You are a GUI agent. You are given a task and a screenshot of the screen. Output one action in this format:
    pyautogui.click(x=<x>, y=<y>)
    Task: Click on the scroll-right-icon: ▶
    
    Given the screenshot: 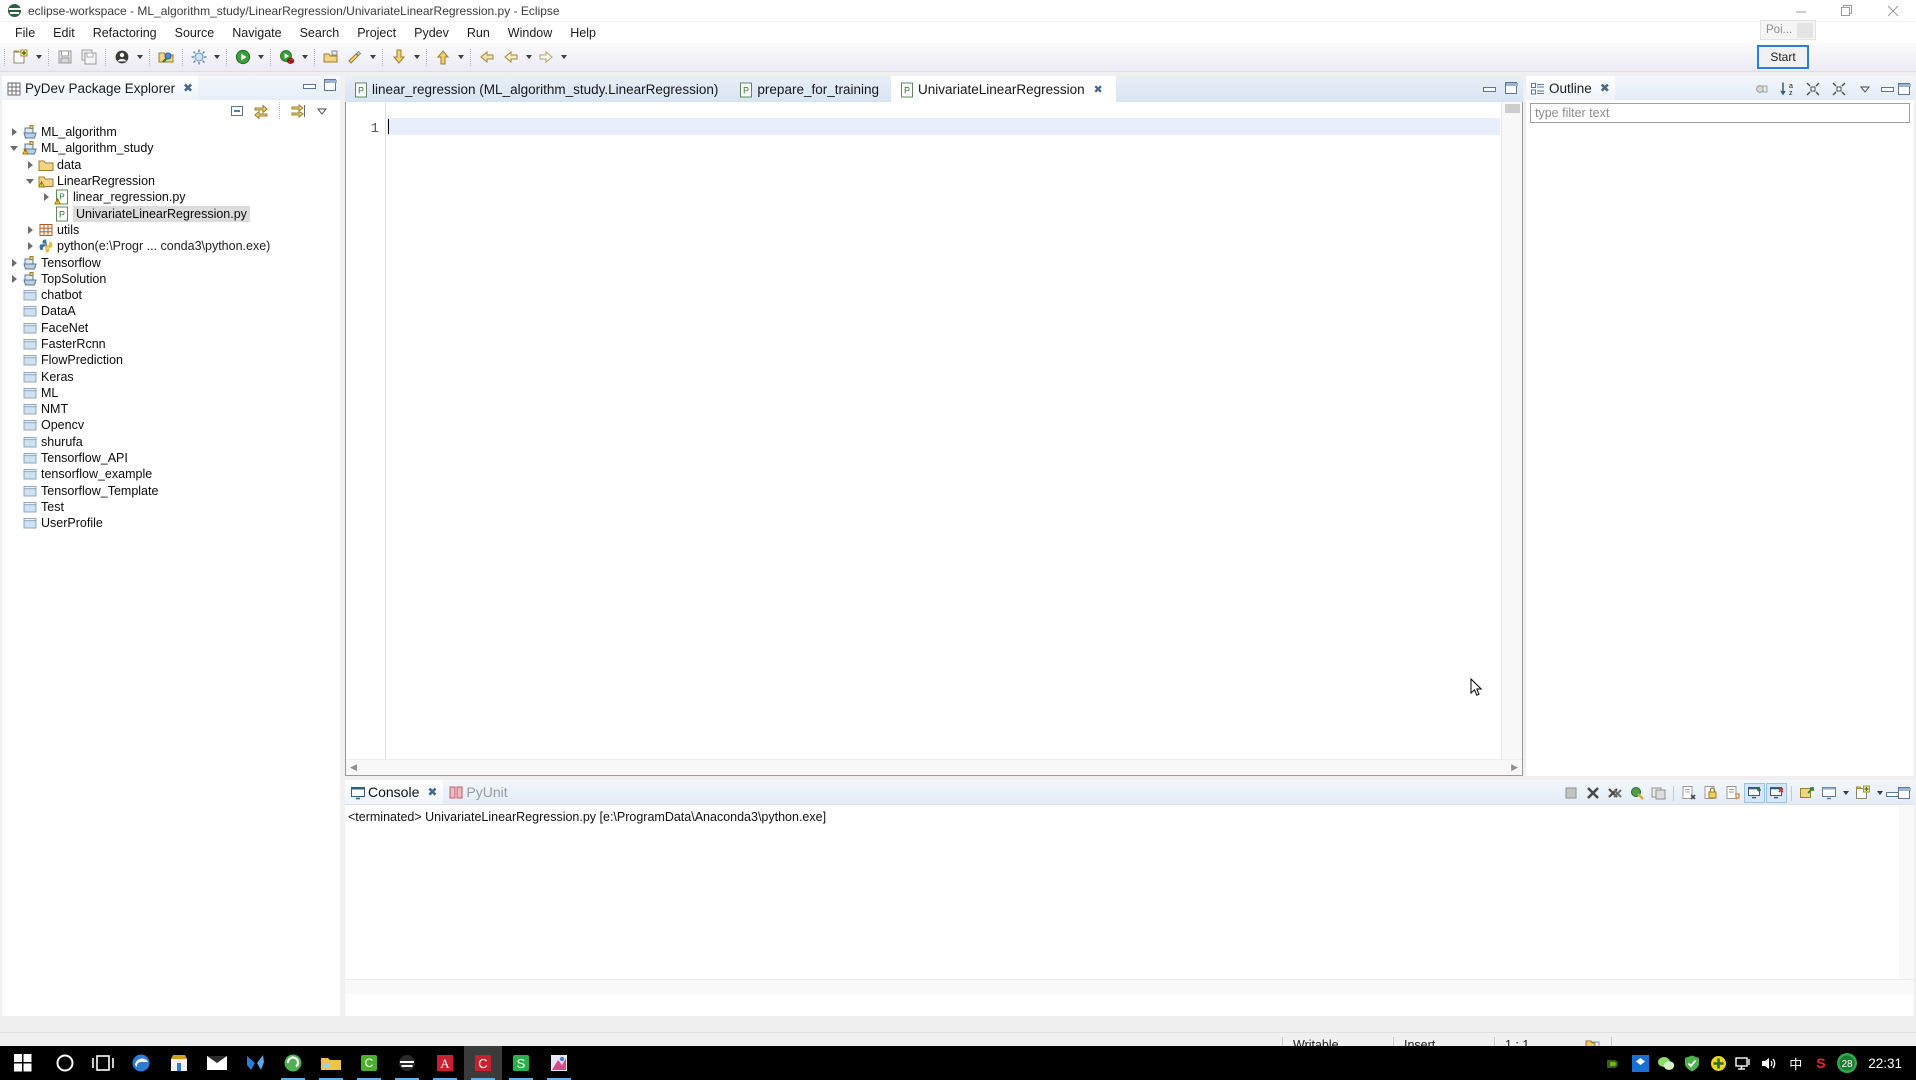 What is the action you would take?
    pyautogui.click(x=1514, y=767)
    